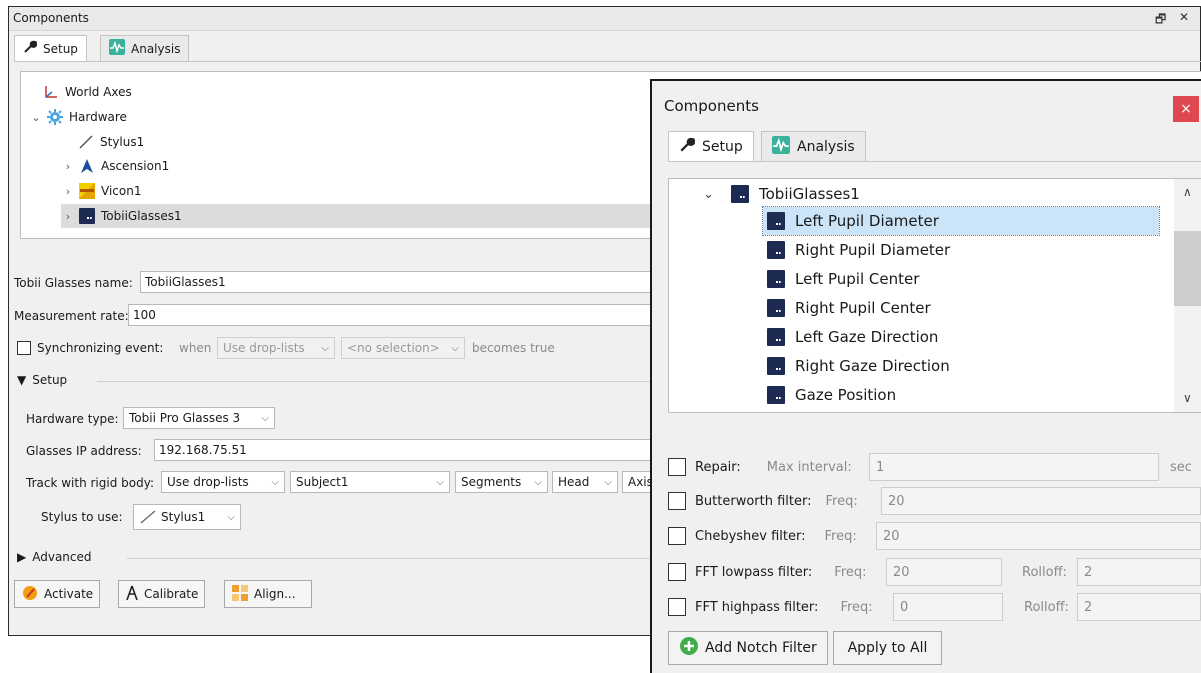 The height and width of the screenshot is (673, 1201). Describe the element at coordinates (185, 418) in the screenshot. I see `combo-value: Tobii Pro Glasses 3` at that location.